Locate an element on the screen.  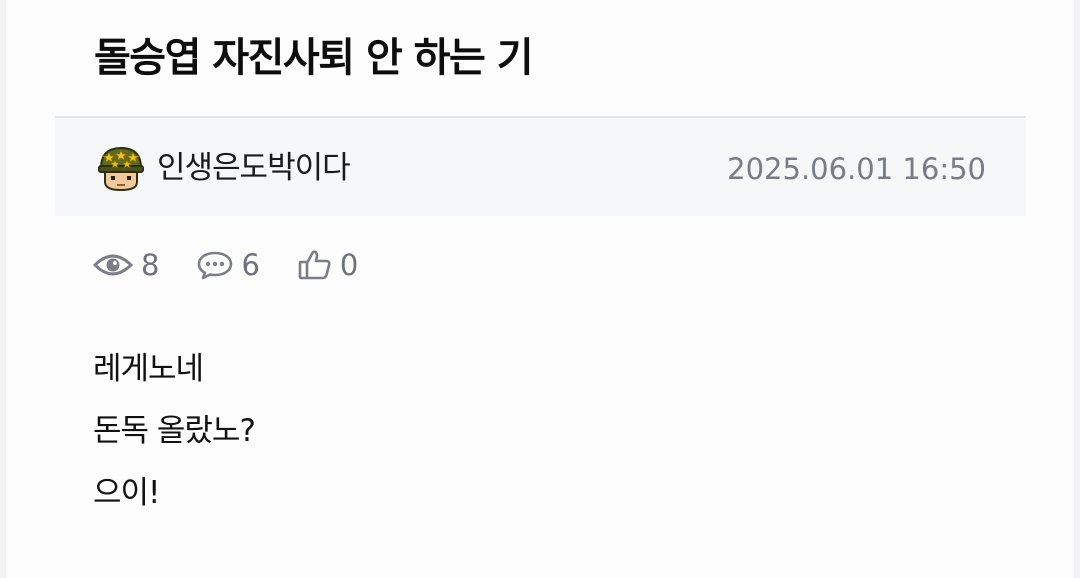
body-line: 돈독 올랐노? is located at coordinates (174, 431).